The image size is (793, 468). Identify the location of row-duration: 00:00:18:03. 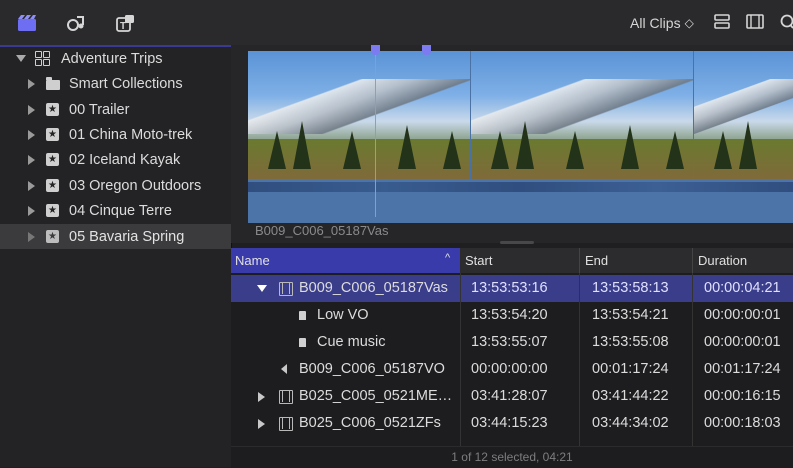
(742, 423).